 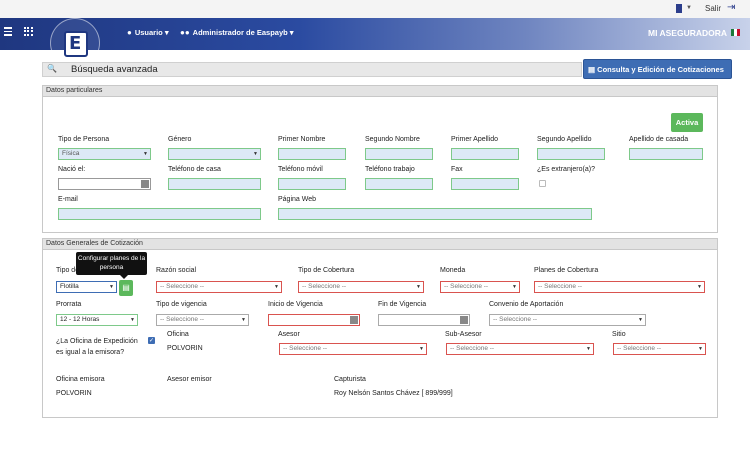 I want to click on top-strip: ▼ Salir ⇥, so click(x=375, y=9).